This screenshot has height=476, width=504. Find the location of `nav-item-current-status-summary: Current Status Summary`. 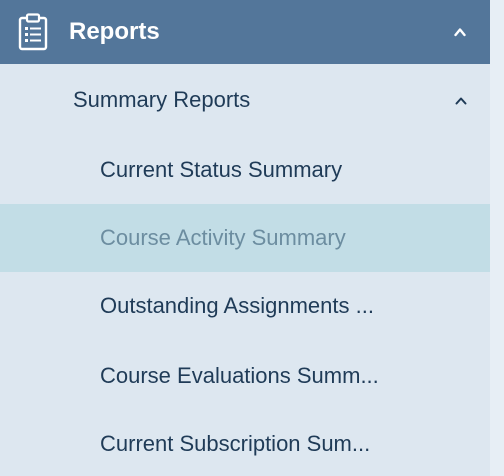

nav-item-current-status-summary: Current Status Summary is located at coordinates (245, 170).